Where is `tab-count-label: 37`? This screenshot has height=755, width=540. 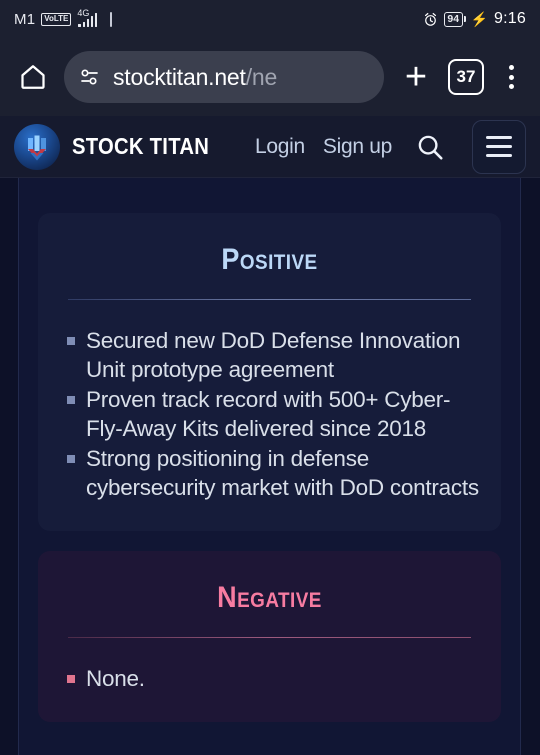
tab-count-label: 37 is located at coordinates (466, 76).